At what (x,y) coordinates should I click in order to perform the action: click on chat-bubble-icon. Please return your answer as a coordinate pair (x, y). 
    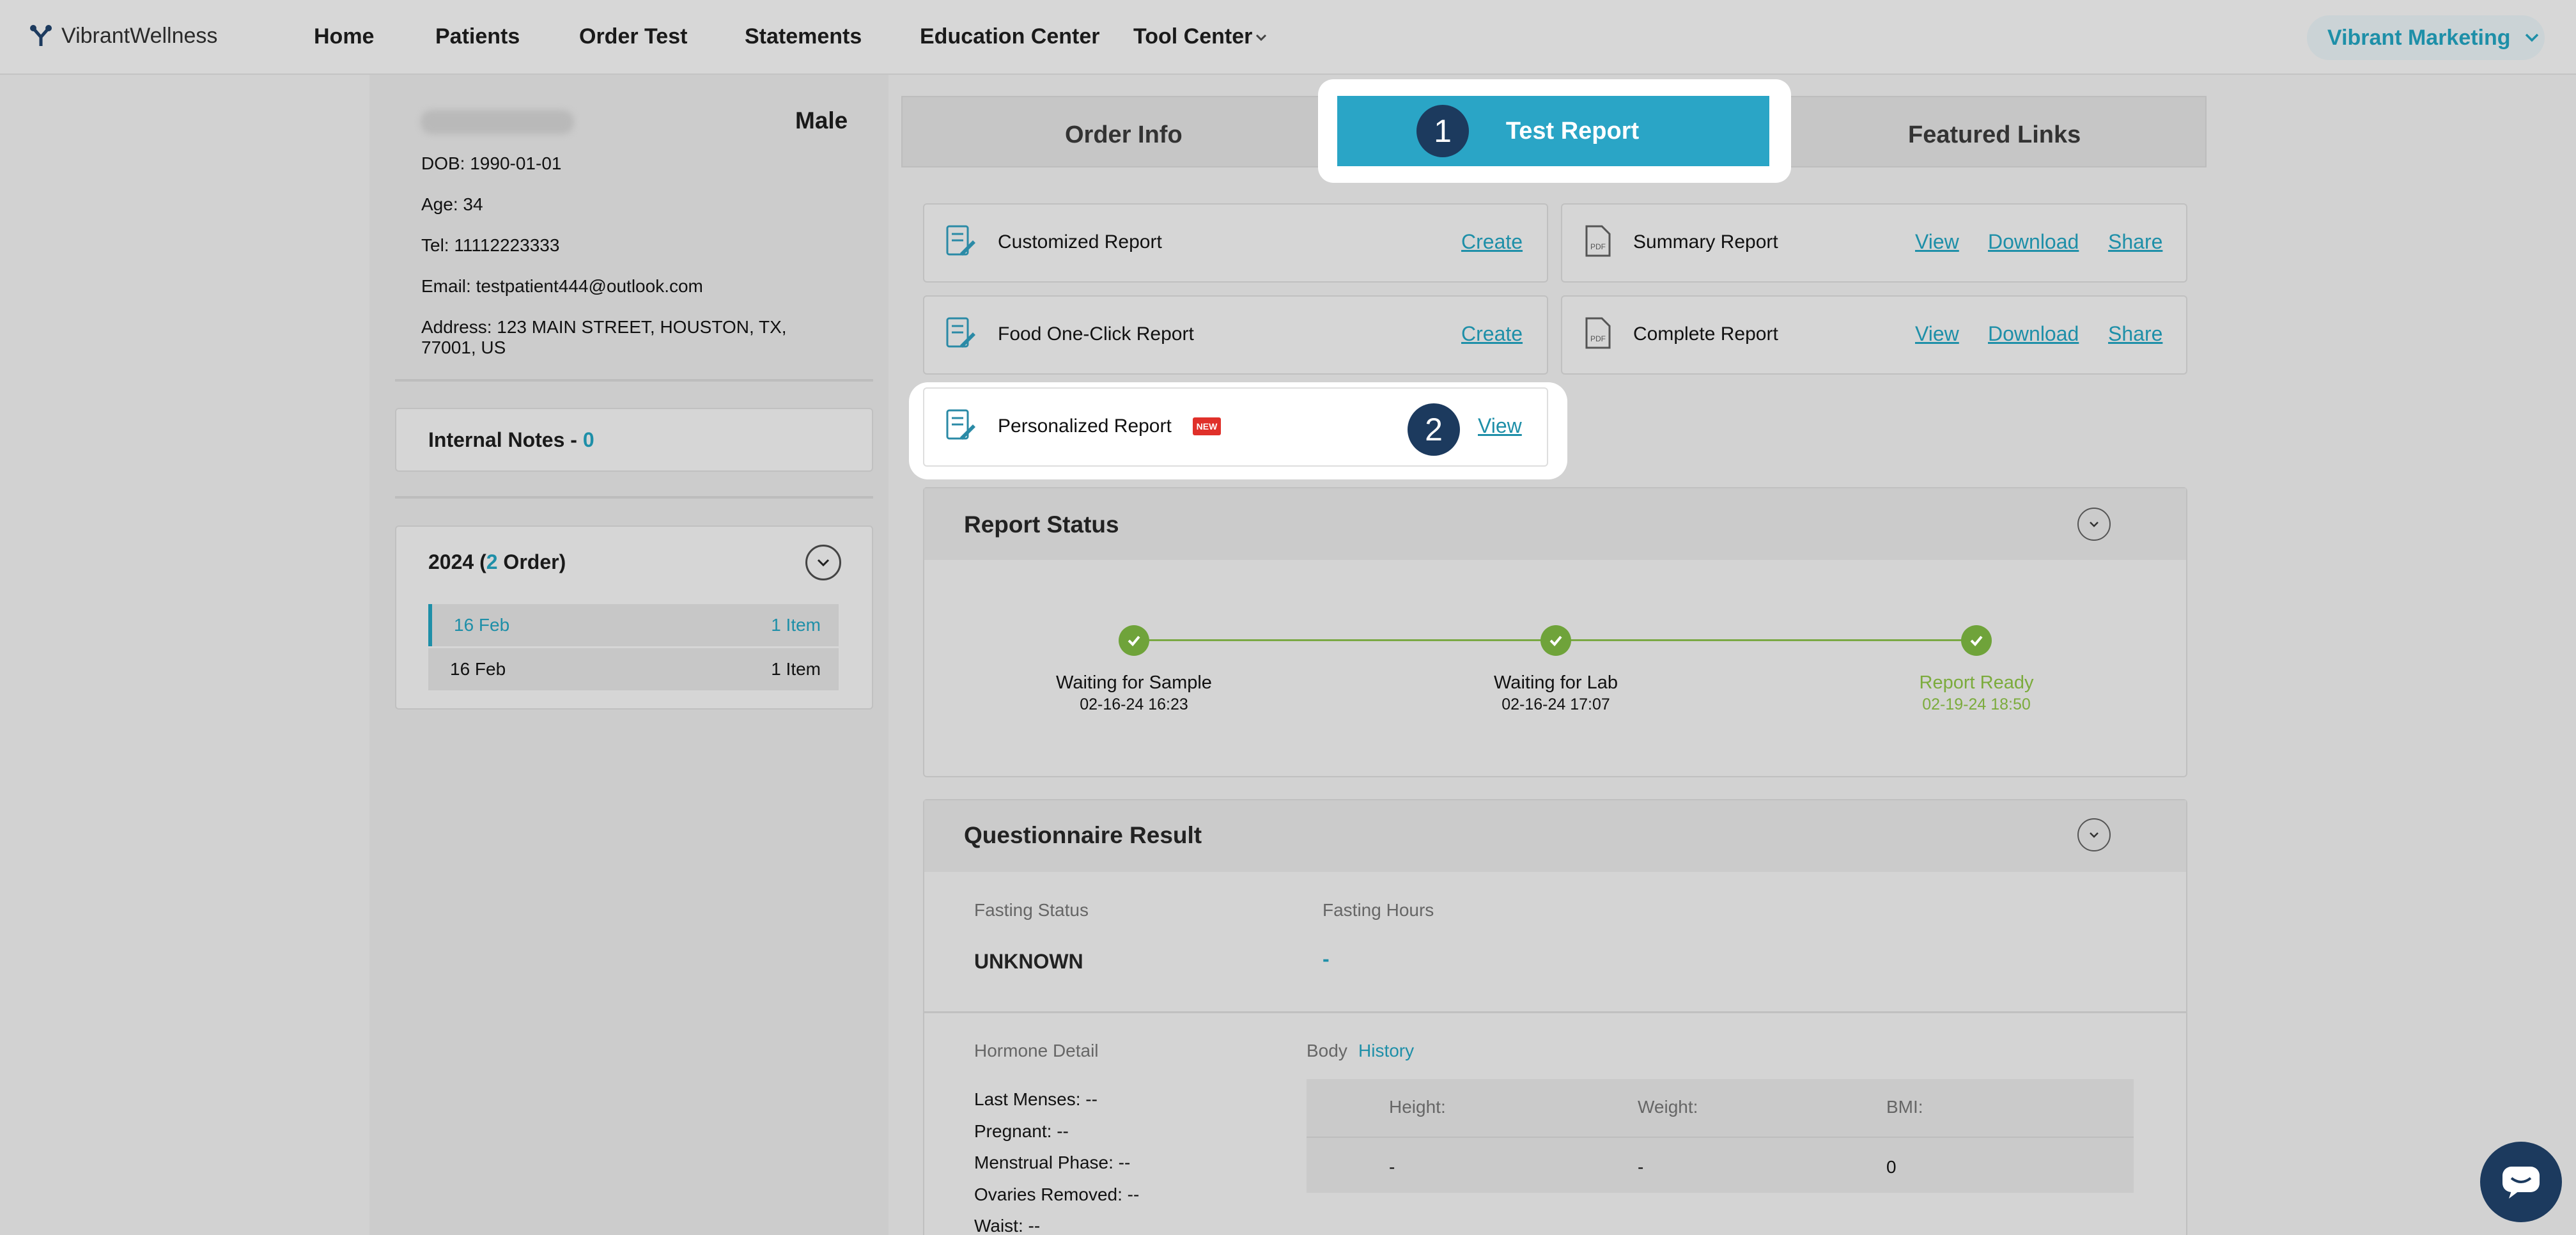
    Looking at the image, I should click on (2521, 1183).